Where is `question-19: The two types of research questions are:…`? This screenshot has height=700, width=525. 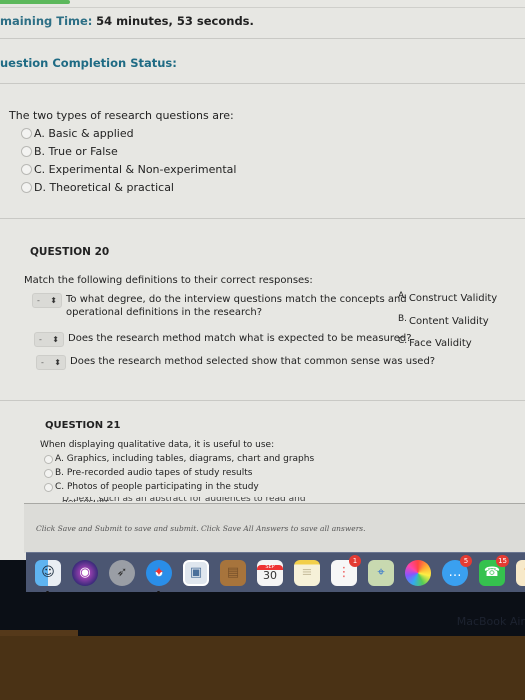
question-19: The two types of research questions are:… is located at coordinates (122, 152).